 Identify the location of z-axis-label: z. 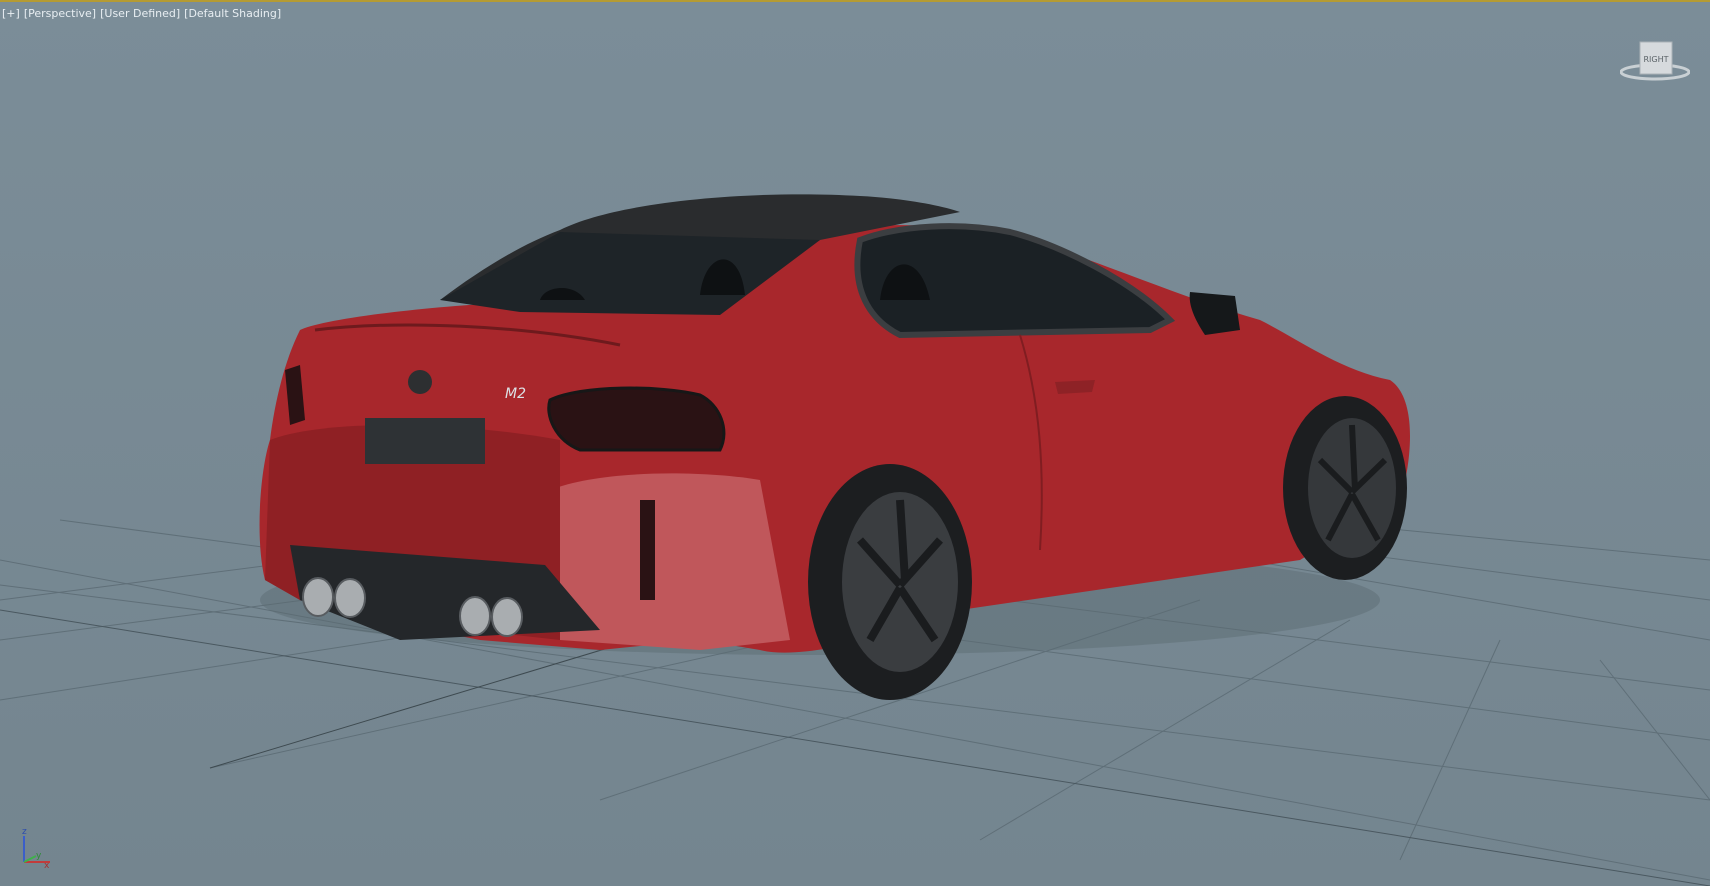
(24, 832).